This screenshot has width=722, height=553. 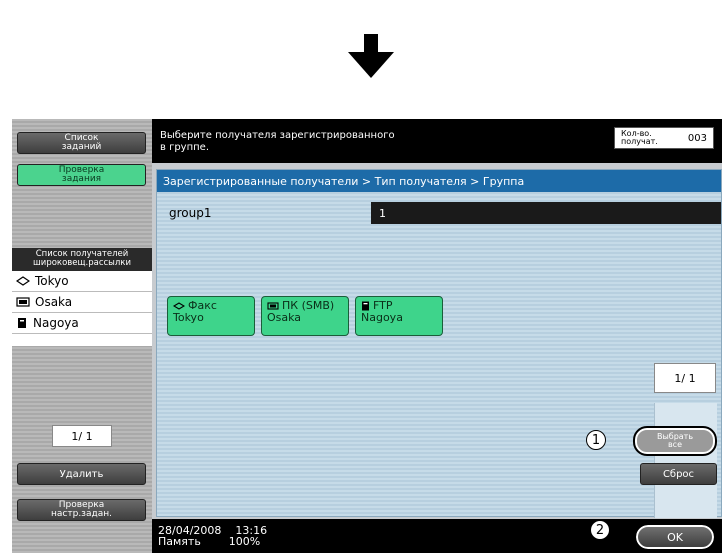 I want to click on ok-button: OK, so click(x=675, y=537).